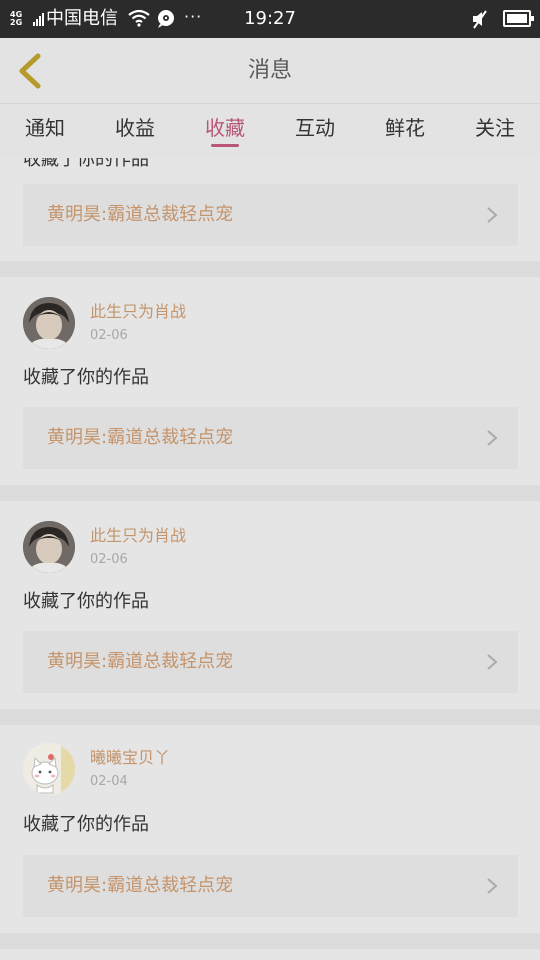  I want to click on tab-earnings: 收益, so click(135, 128).